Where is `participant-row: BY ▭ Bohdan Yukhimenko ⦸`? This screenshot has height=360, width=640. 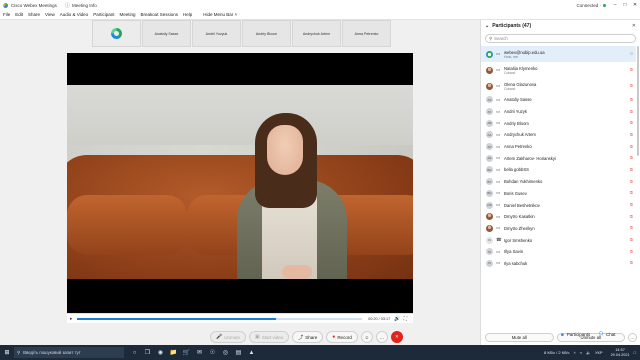 participant-row: BY ▭ Bohdan Yukhimenko ⦸ is located at coordinates (558, 182).